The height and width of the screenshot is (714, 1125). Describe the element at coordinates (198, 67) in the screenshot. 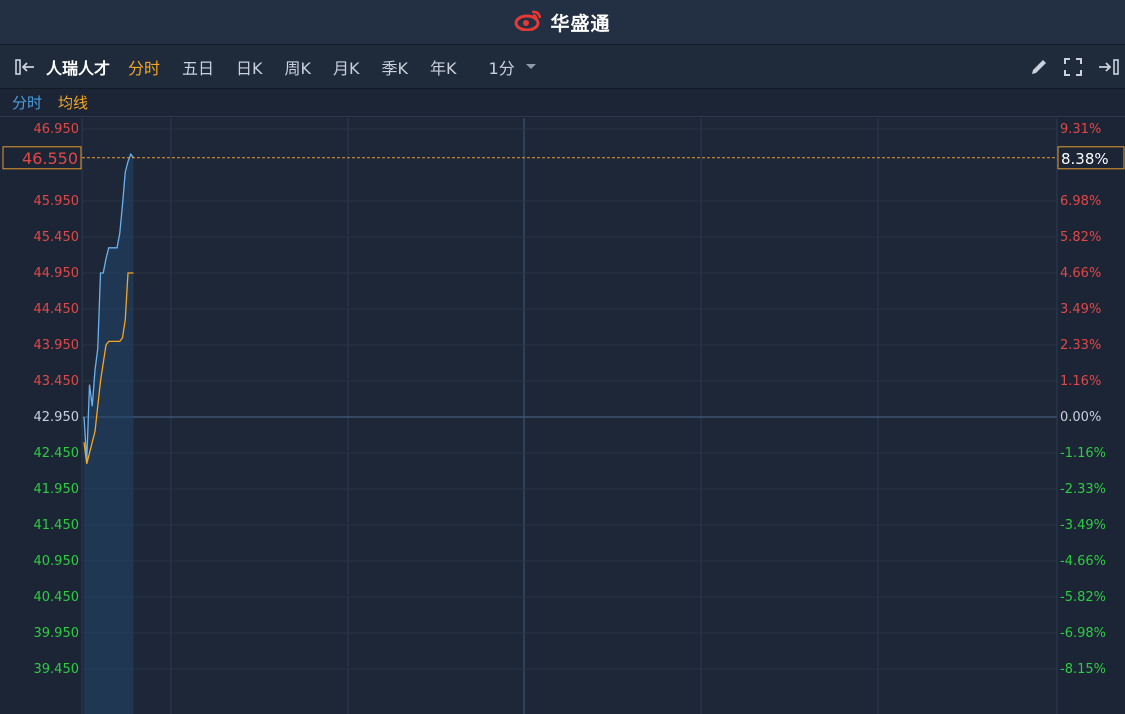

I see `tab-five-day: 五日` at that location.